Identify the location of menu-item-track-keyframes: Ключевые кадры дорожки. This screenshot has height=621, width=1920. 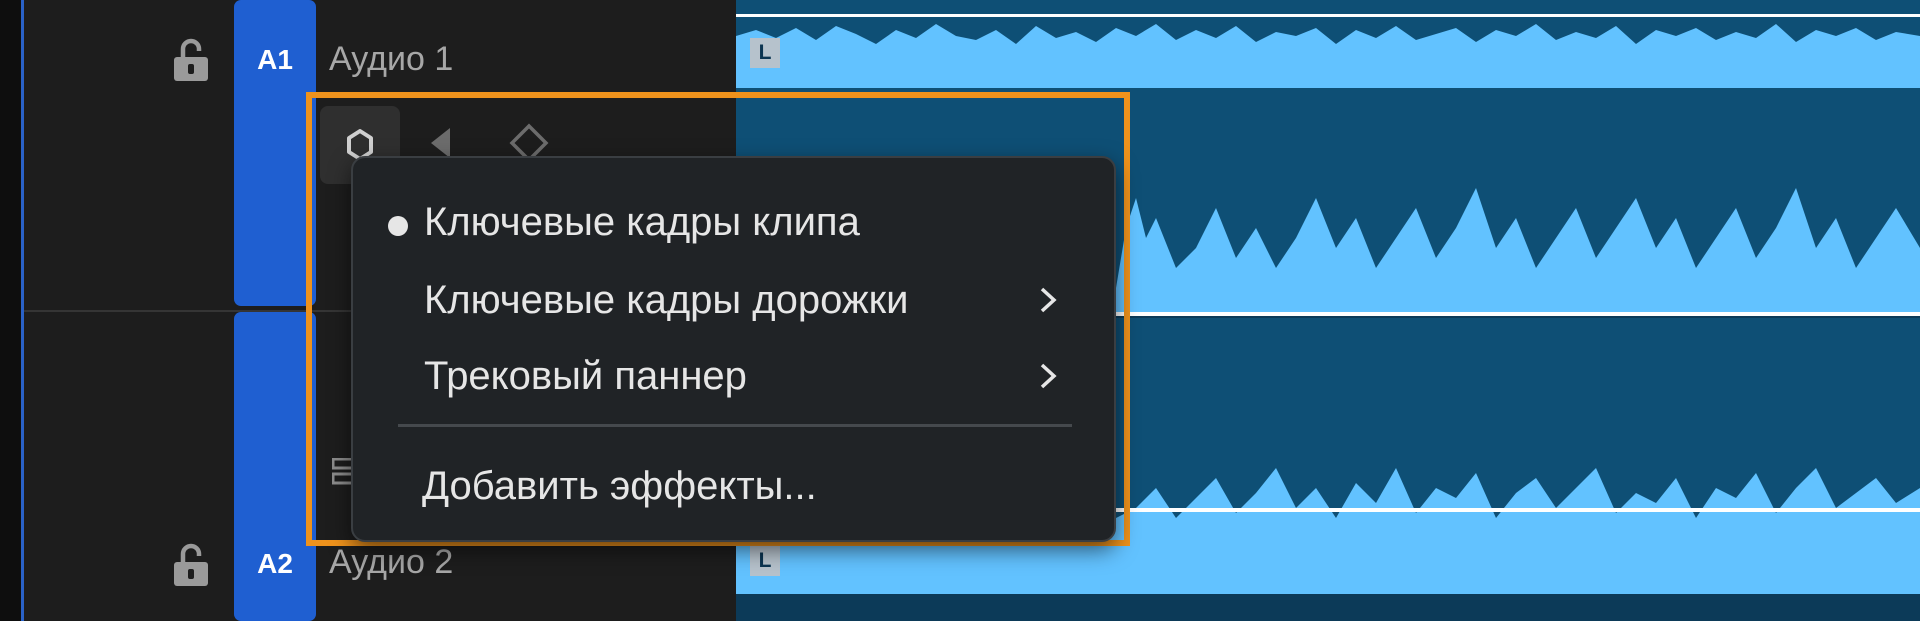
(733, 299).